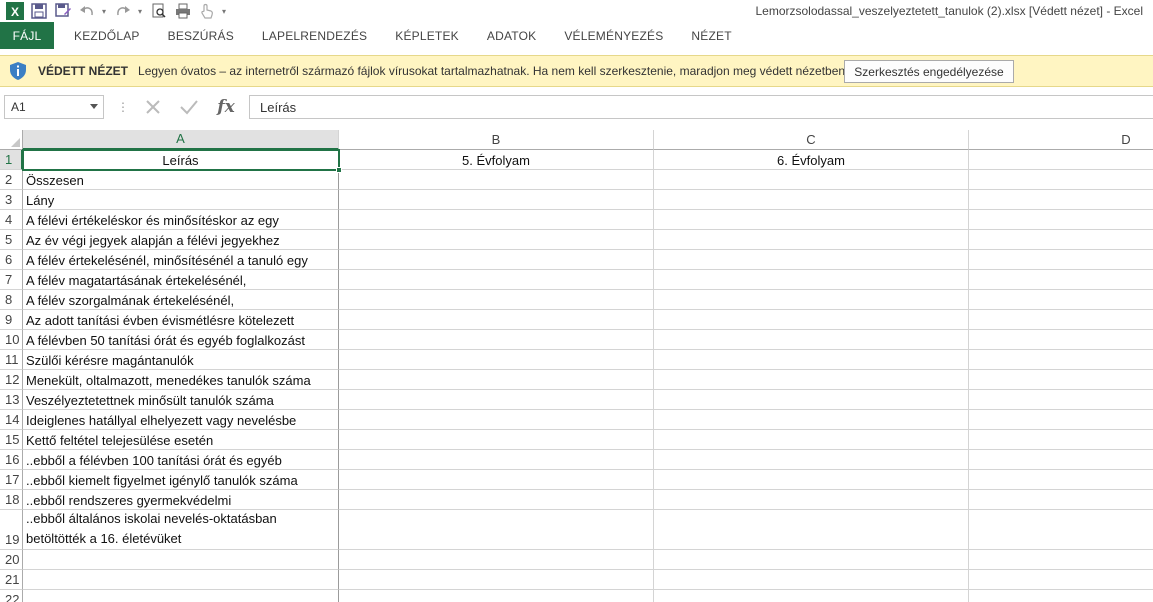 The height and width of the screenshot is (602, 1153). What do you see at coordinates (11, 220) in the screenshot?
I see `row-header: 4` at bounding box center [11, 220].